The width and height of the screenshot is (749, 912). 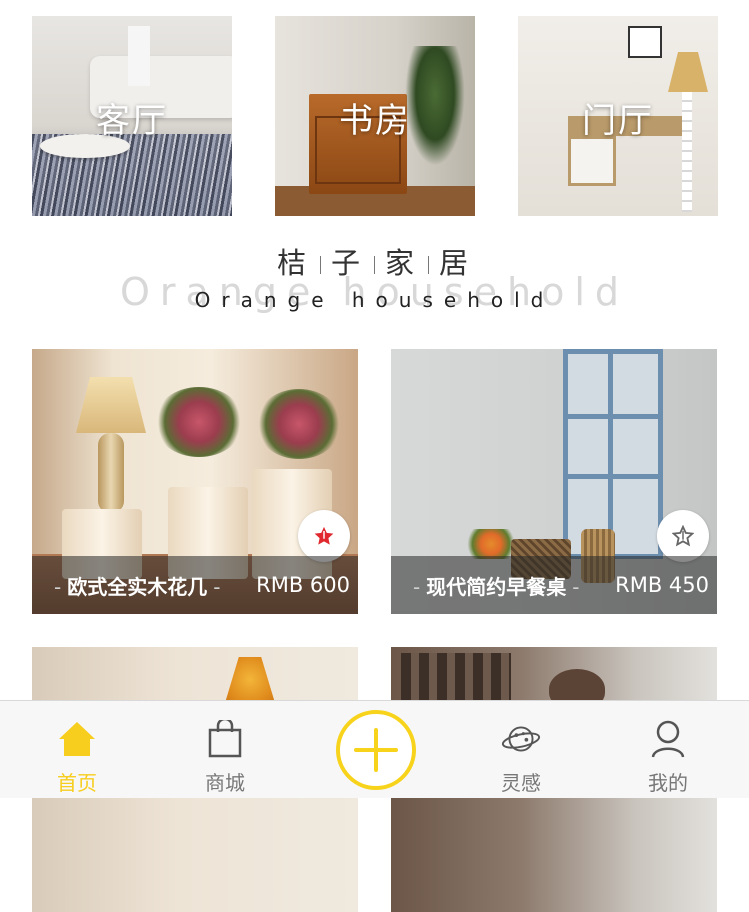 I want to click on product-name: 现代简约早餐桌, so click(x=496, y=586).